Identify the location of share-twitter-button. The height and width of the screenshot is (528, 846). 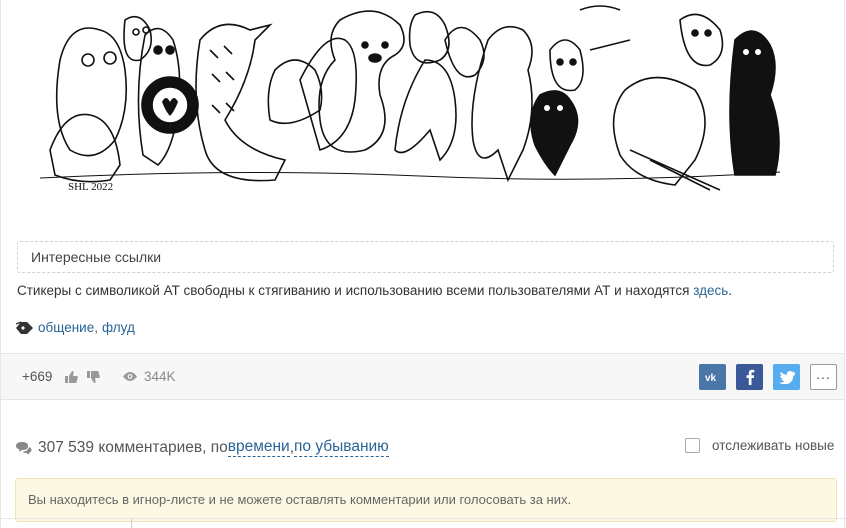
(786, 377).